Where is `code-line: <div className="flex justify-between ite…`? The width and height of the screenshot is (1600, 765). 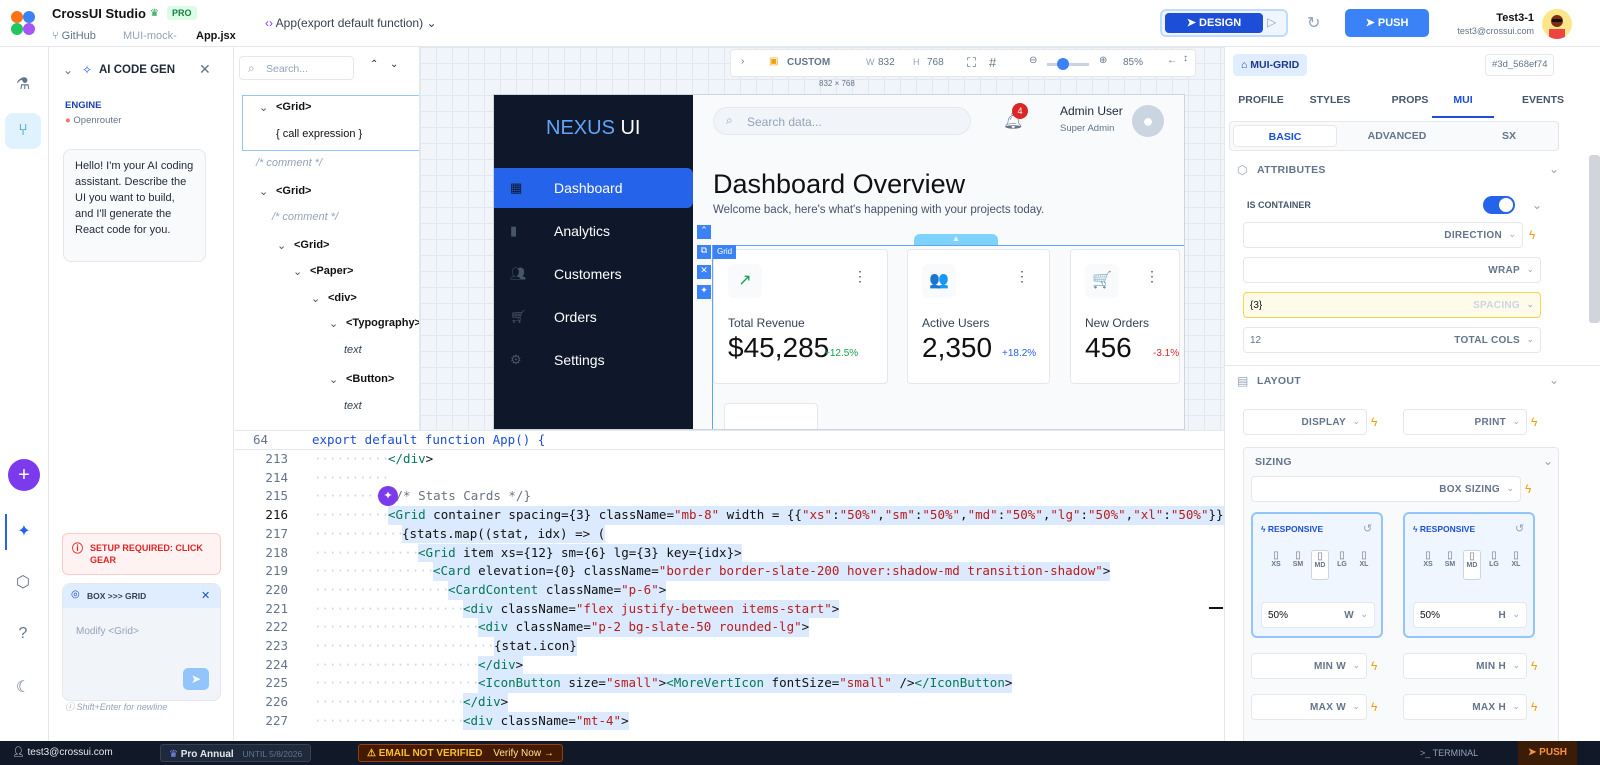 code-line: <div className="flex justify-between ite… is located at coordinates (651, 609).